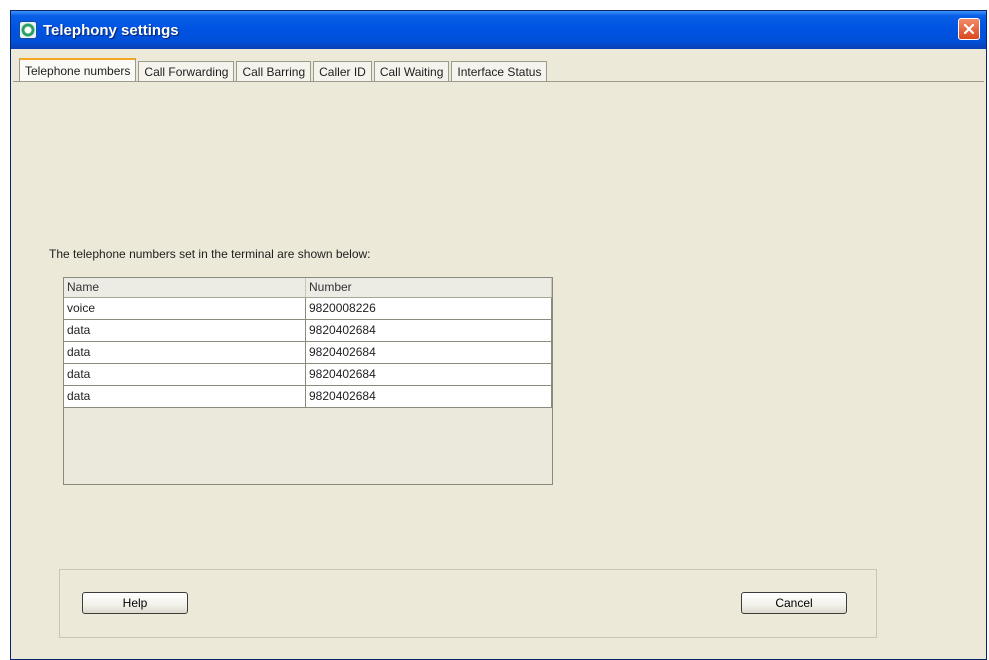 The image size is (989, 660). What do you see at coordinates (411, 71) in the screenshot?
I see `tab-call-waiting: Call Waiting` at bounding box center [411, 71].